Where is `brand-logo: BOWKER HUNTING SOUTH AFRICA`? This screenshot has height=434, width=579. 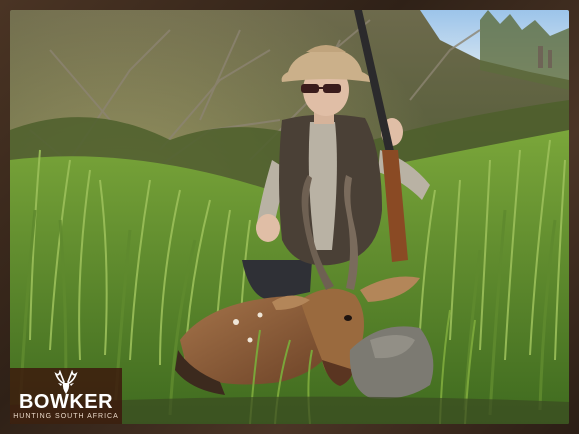
brand-logo: BOWKER HUNTING SOUTH AFRICA is located at coordinates (66, 396).